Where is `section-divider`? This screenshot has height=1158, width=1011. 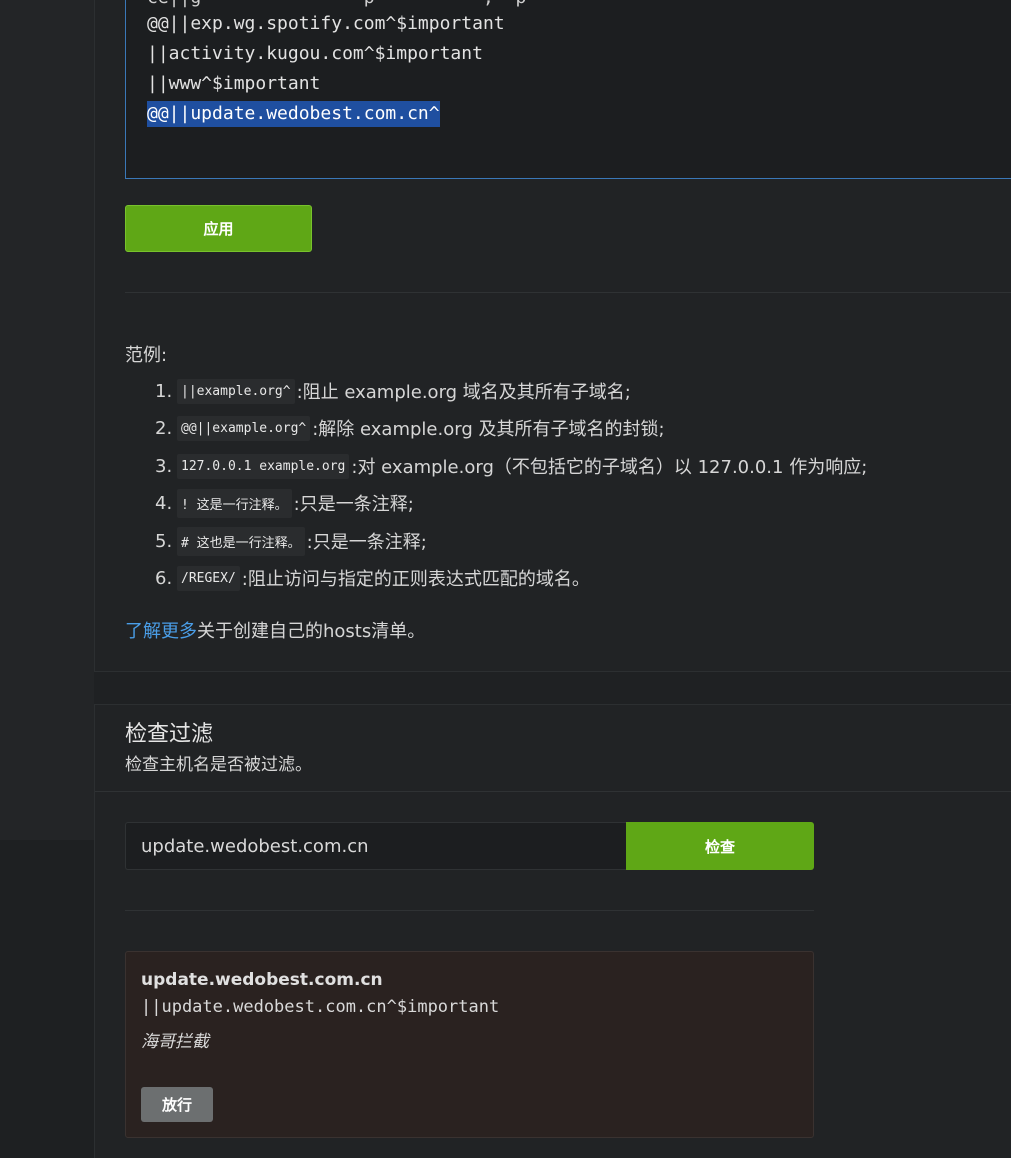 section-divider is located at coordinates (568, 292).